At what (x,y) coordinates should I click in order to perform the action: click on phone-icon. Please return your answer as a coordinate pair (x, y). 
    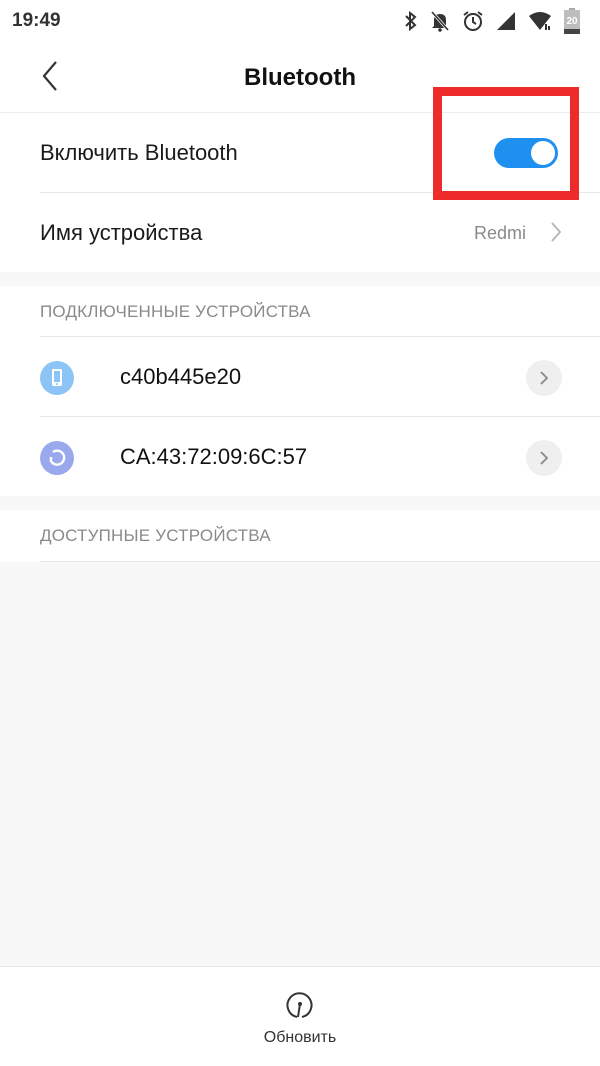
    Looking at the image, I should click on (57, 378).